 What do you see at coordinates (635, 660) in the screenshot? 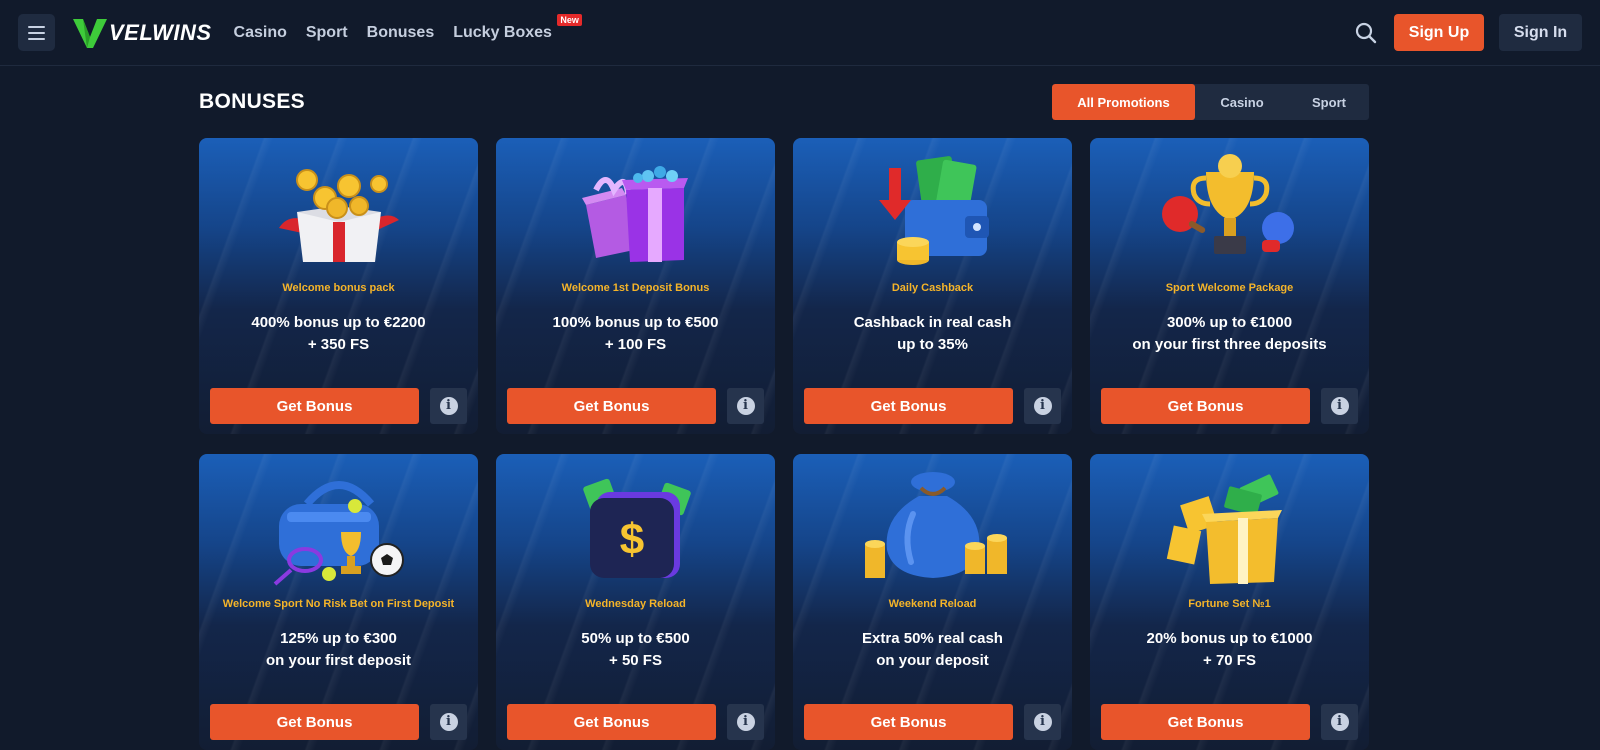
I see `bonus-line-2: + 50 FS` at bounding box center [635, 660].